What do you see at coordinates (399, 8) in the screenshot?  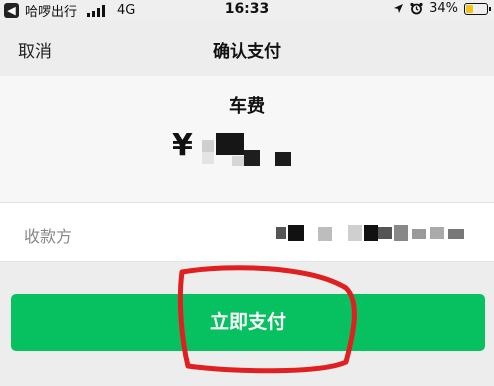 I see `location-arrow-icon` at bounding box center [399, 8].